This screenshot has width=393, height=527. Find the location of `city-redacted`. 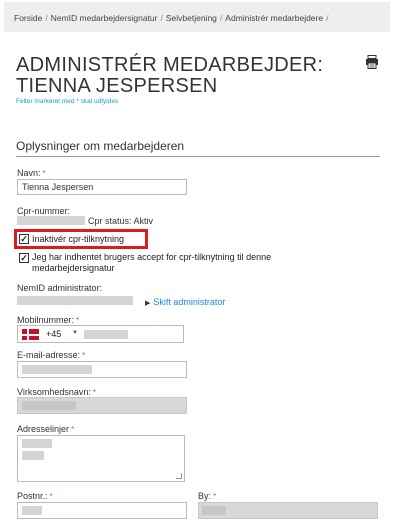

city-redacted is located at coordinates (214, 510).